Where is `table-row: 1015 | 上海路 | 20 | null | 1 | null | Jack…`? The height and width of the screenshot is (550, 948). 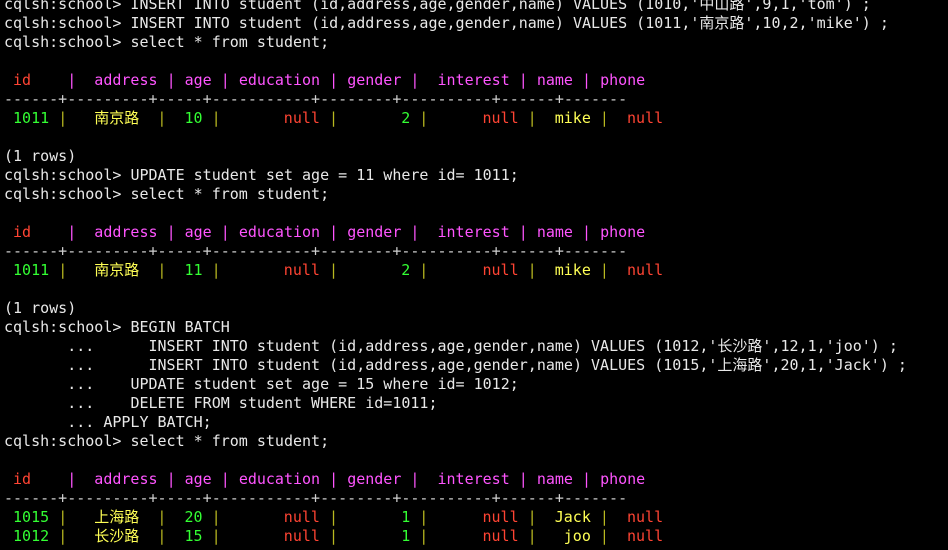
table-row: 1015 | 上海路 | 20 | null | 1 | null | Jack… is located at coordinates (474, 517).